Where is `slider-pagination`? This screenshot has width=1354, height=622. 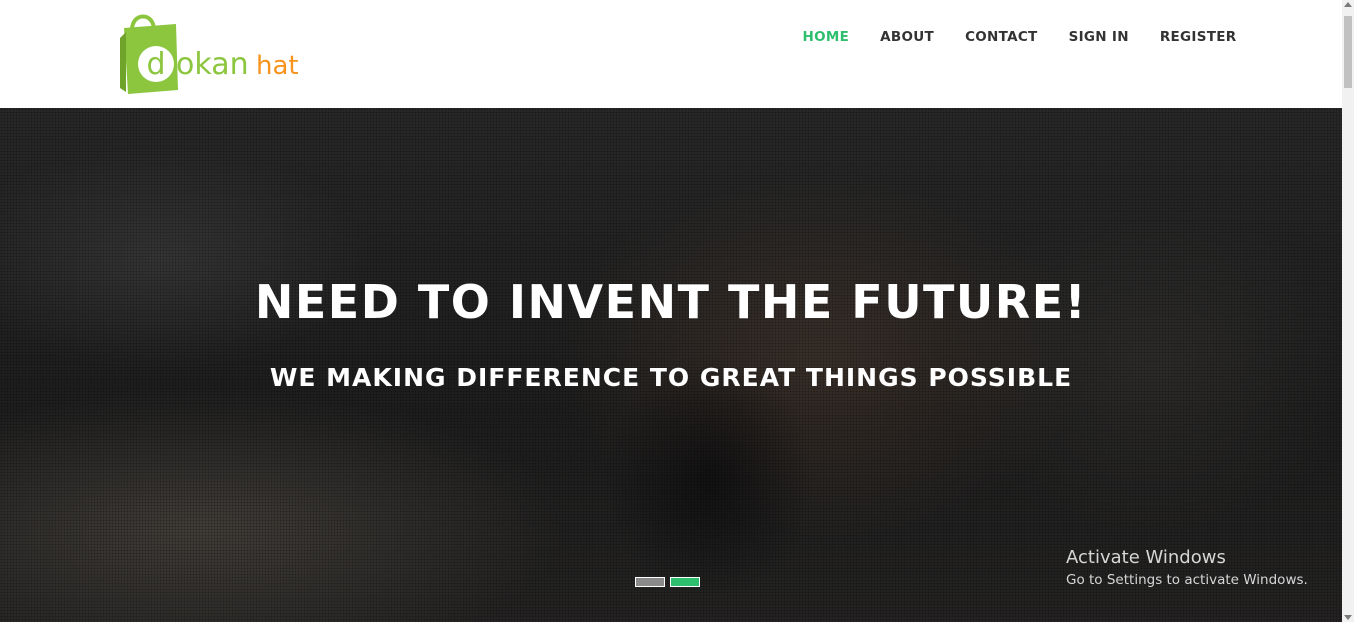 slider-pagination is located at coordinates (667, 582).